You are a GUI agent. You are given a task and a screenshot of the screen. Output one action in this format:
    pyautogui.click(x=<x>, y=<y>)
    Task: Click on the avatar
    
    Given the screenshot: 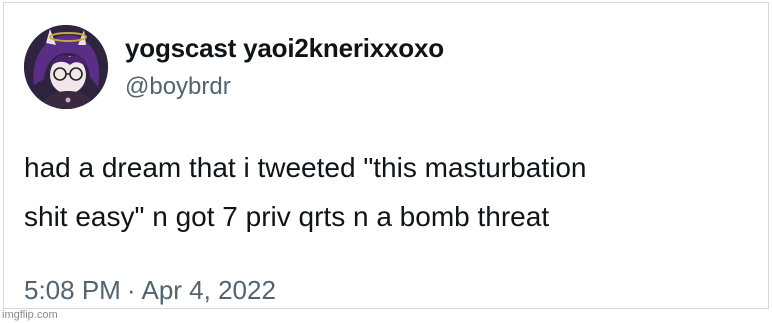 What is the action you would take?
    pyautogui.click(x=66, y=67)
    